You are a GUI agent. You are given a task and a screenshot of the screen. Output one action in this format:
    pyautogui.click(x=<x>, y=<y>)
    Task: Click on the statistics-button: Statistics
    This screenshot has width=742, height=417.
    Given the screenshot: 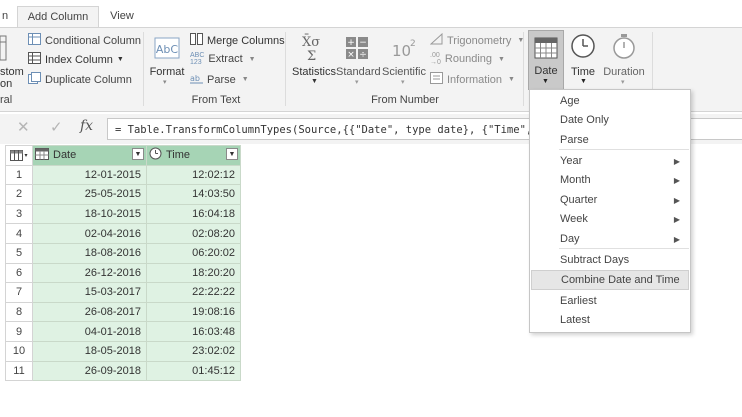 What is the action you would take?
    pyautogui.click(x=314, y=72)
    